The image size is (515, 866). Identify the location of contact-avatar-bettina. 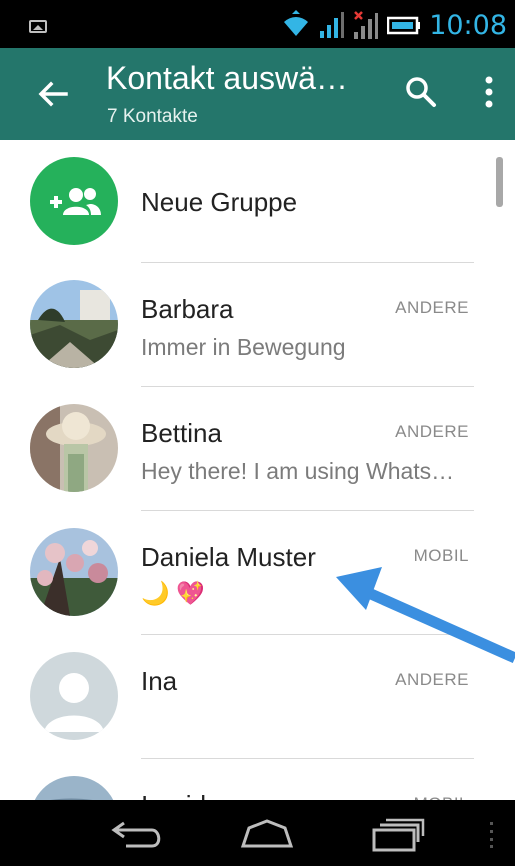
(74, 448).